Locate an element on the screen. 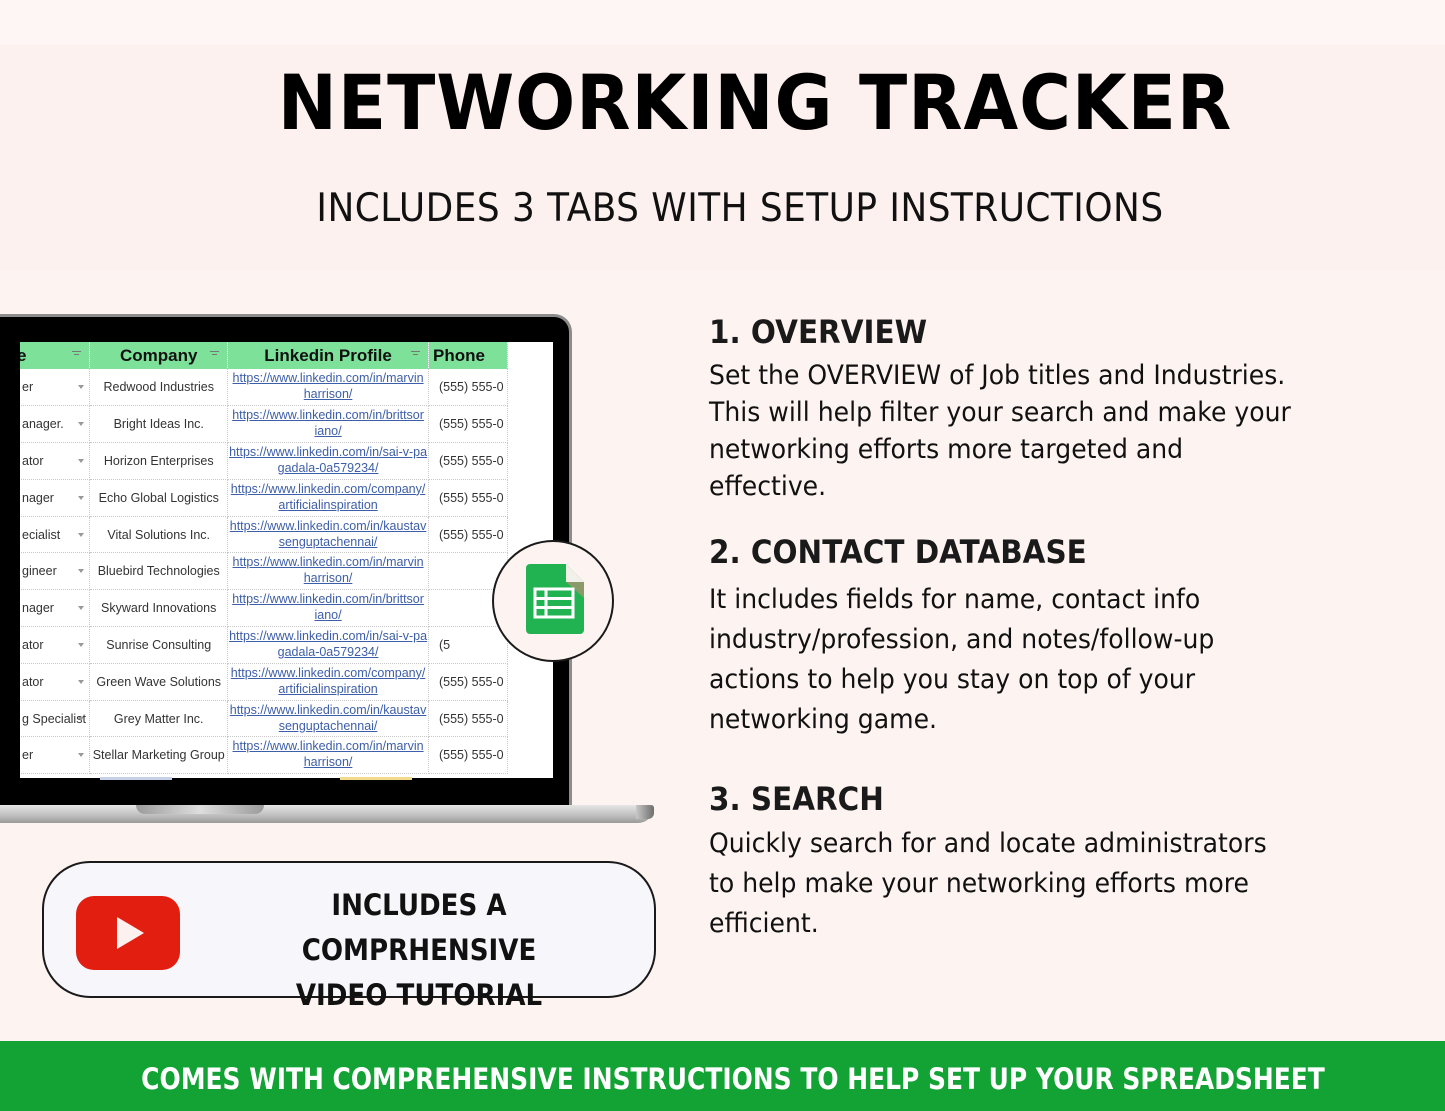  company-cell: Bright Ideas Inc. is located at coordinates (159, 424).